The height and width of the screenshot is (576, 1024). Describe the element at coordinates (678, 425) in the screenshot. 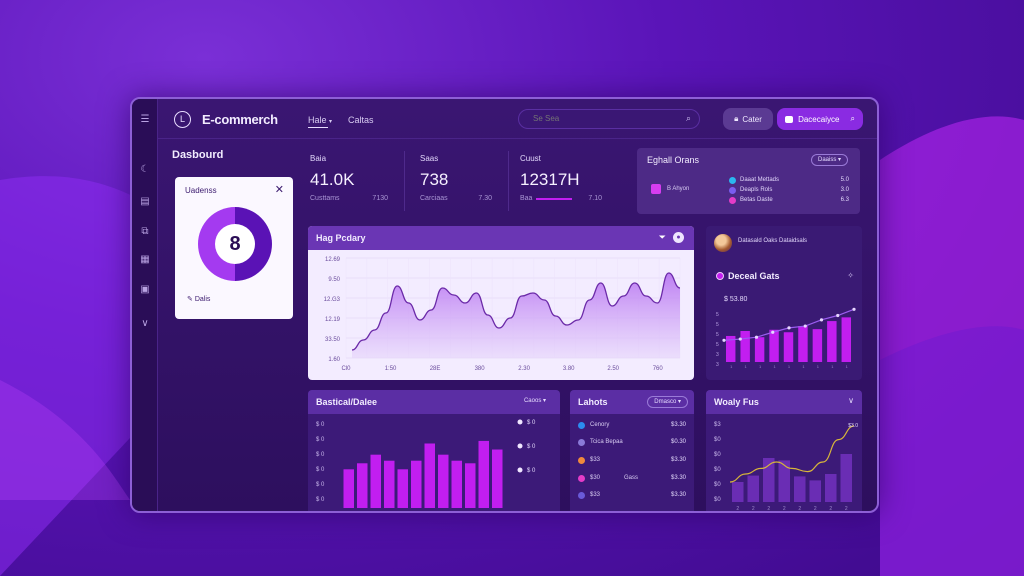

I see `row-value: $3.30` at that location.